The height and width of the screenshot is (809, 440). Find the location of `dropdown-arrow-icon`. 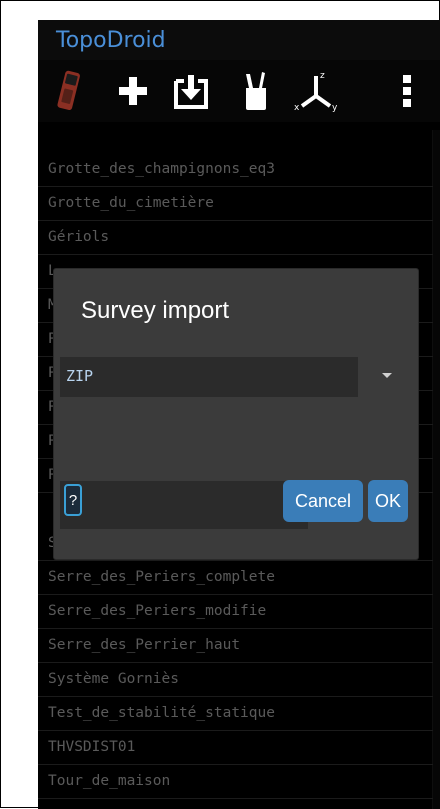

dropdown-arrow-icon is located at coordinates (387, 375).